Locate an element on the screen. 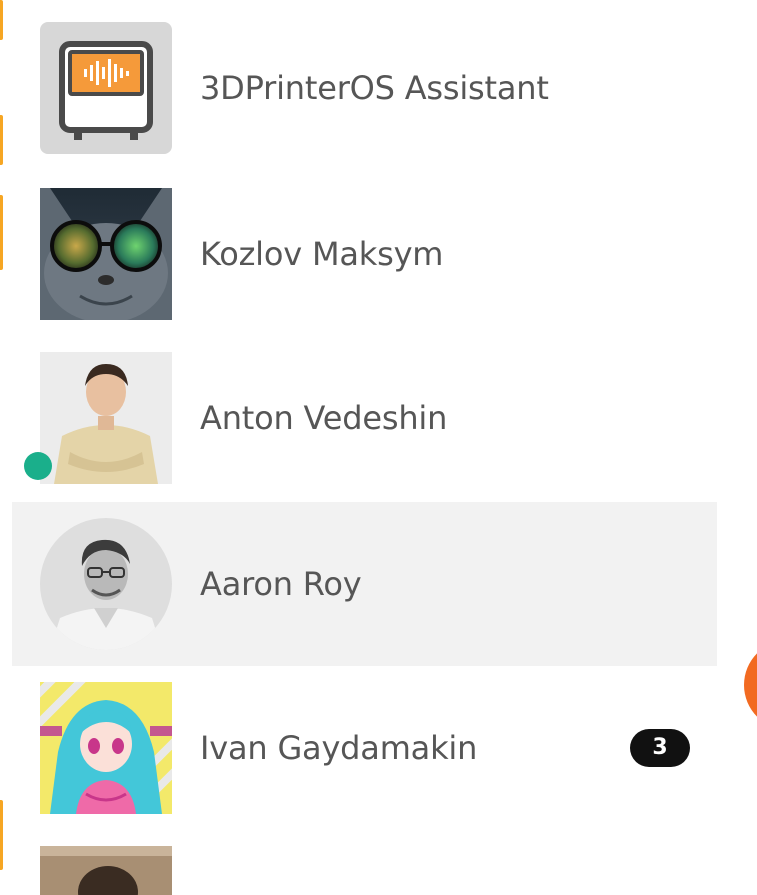  contact-name: Kozlov Maksym is located at coordinates (322, 254).